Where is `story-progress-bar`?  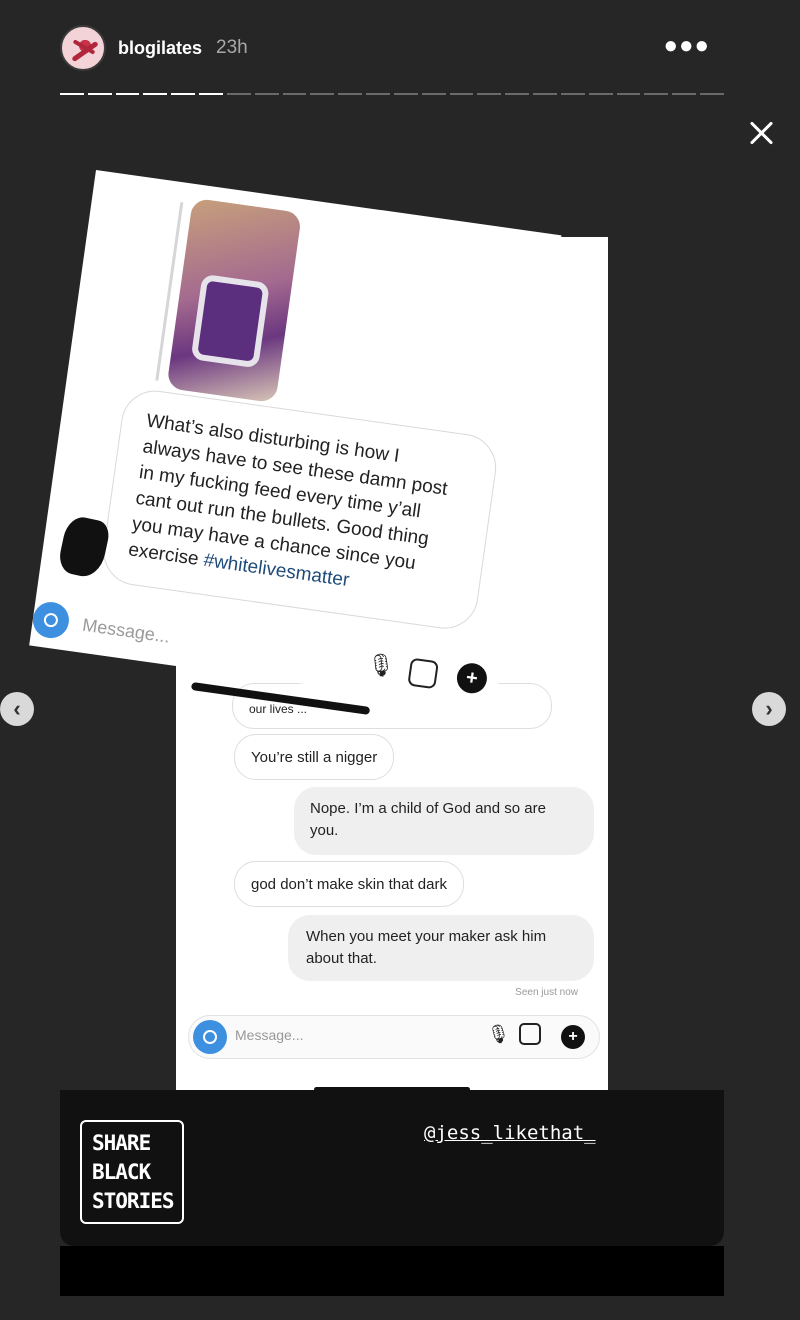 story-progress-bar is located at coordinates (392, 95).